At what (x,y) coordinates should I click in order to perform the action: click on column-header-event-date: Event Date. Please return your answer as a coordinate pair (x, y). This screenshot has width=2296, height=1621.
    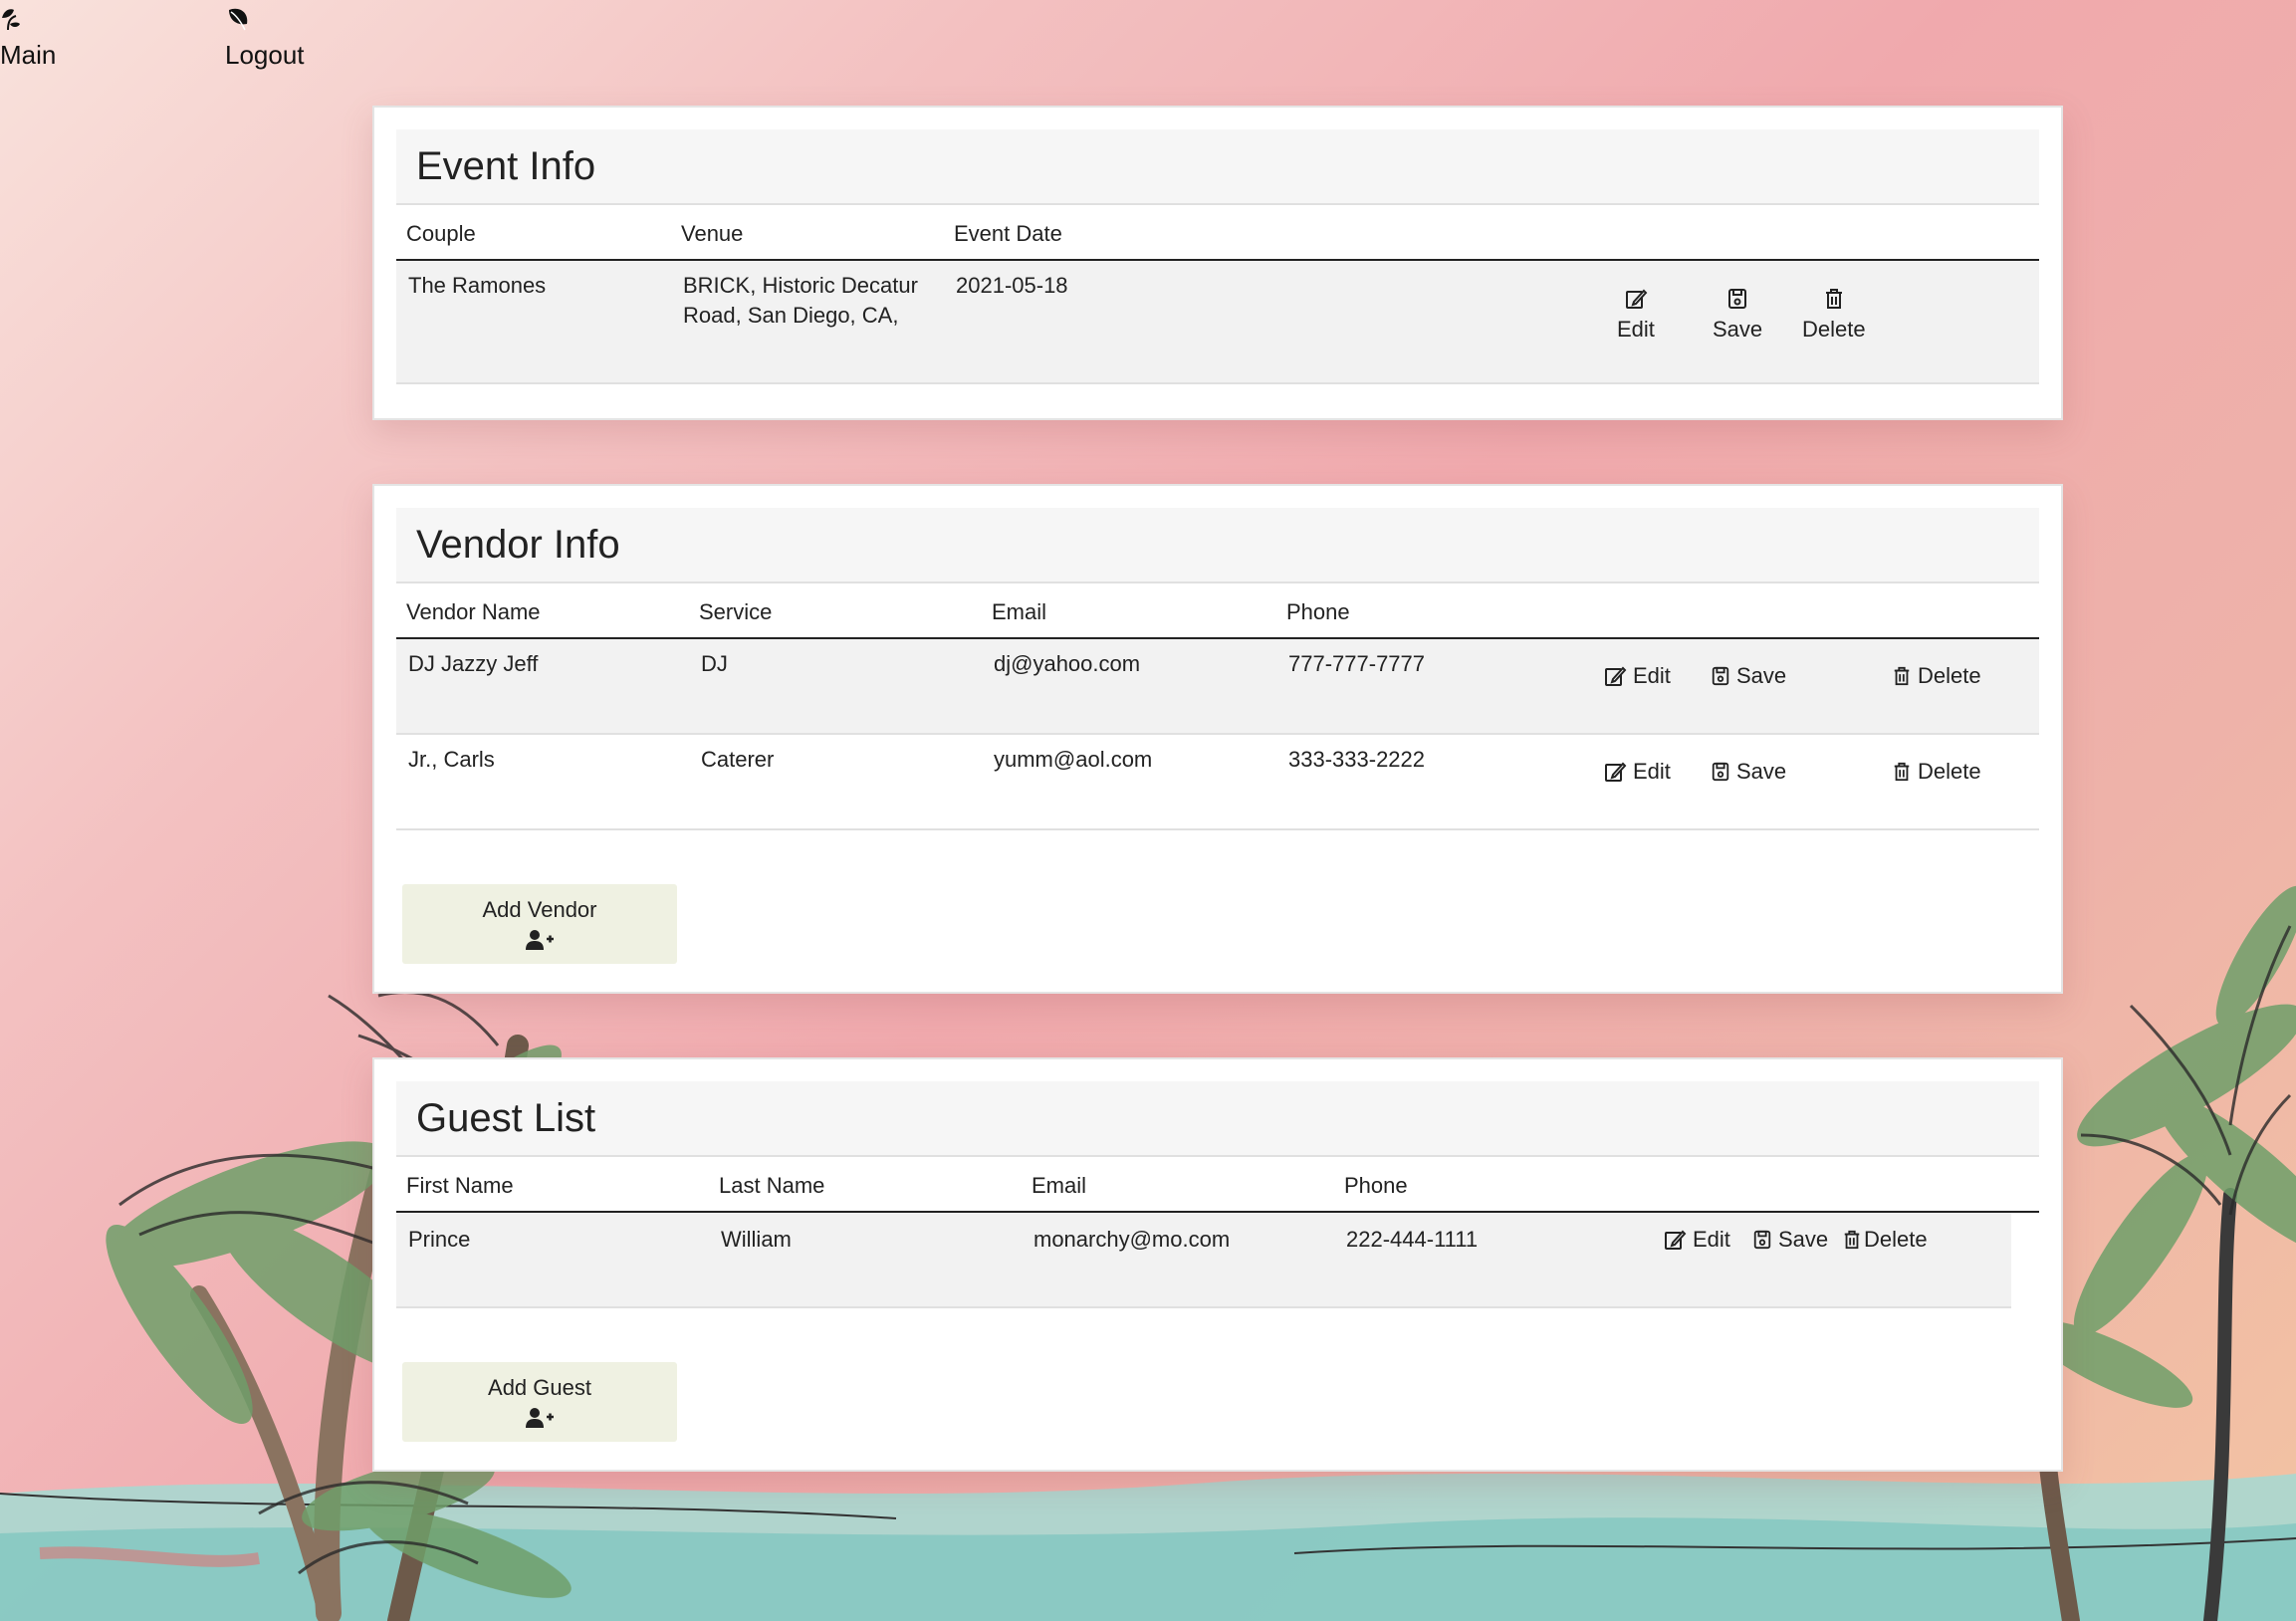
    Looking at the image, I should click on (1008, 234).